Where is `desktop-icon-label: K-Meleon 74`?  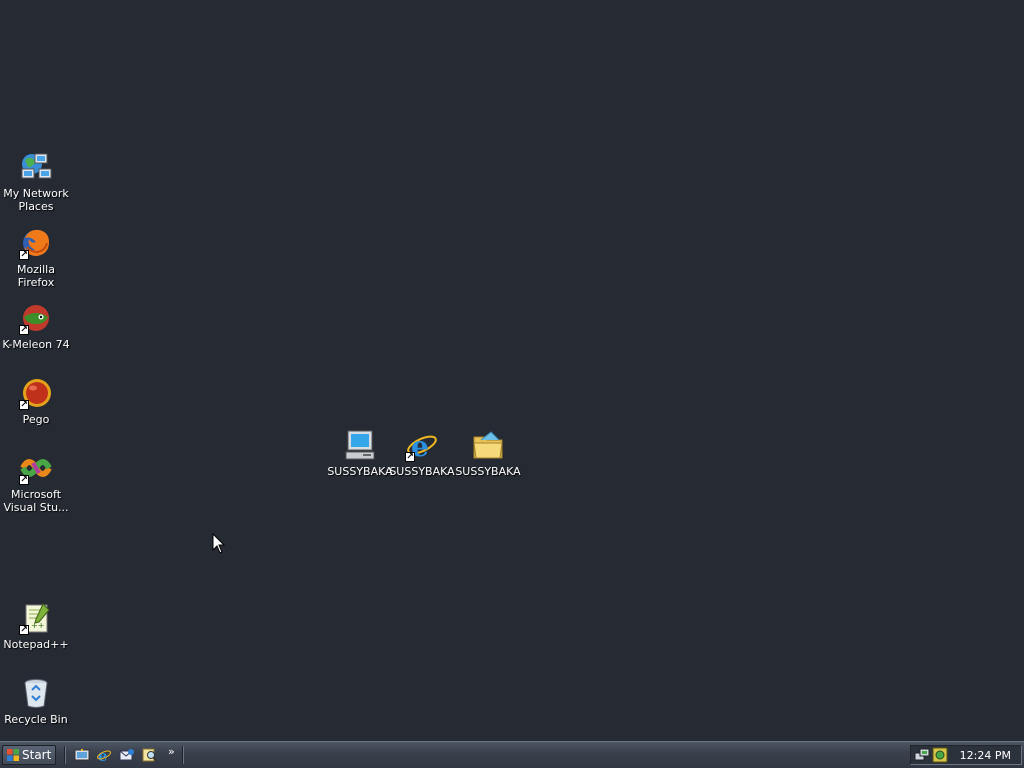
desktop-icon-label: K-Meleon 74 is located at coordinates (36, 344).